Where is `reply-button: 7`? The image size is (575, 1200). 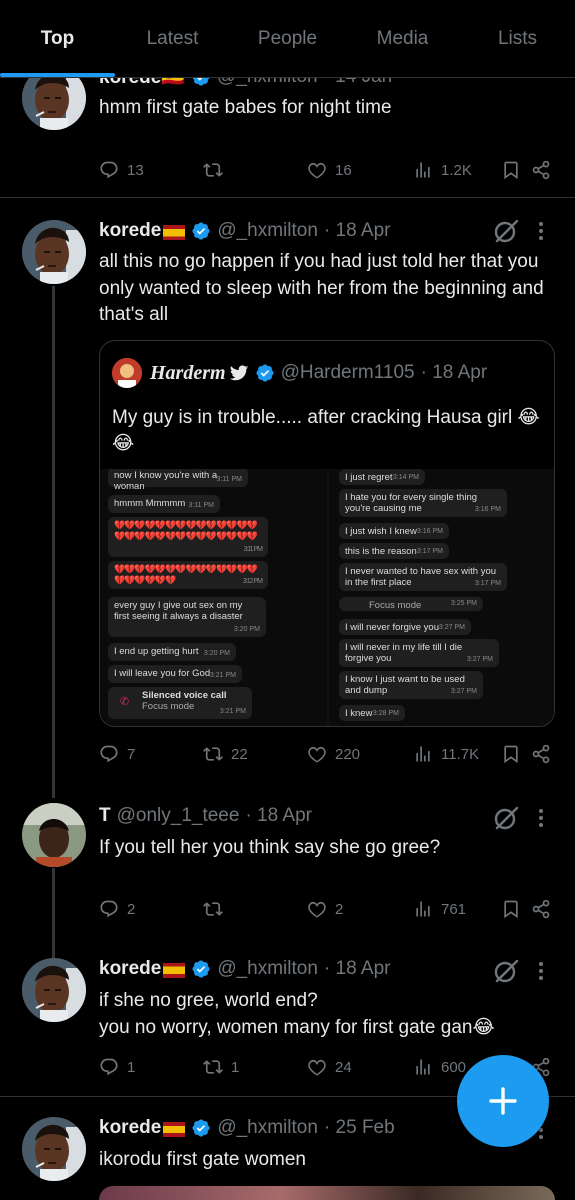 reply-button: 7 is located at coordinates (117, 754).